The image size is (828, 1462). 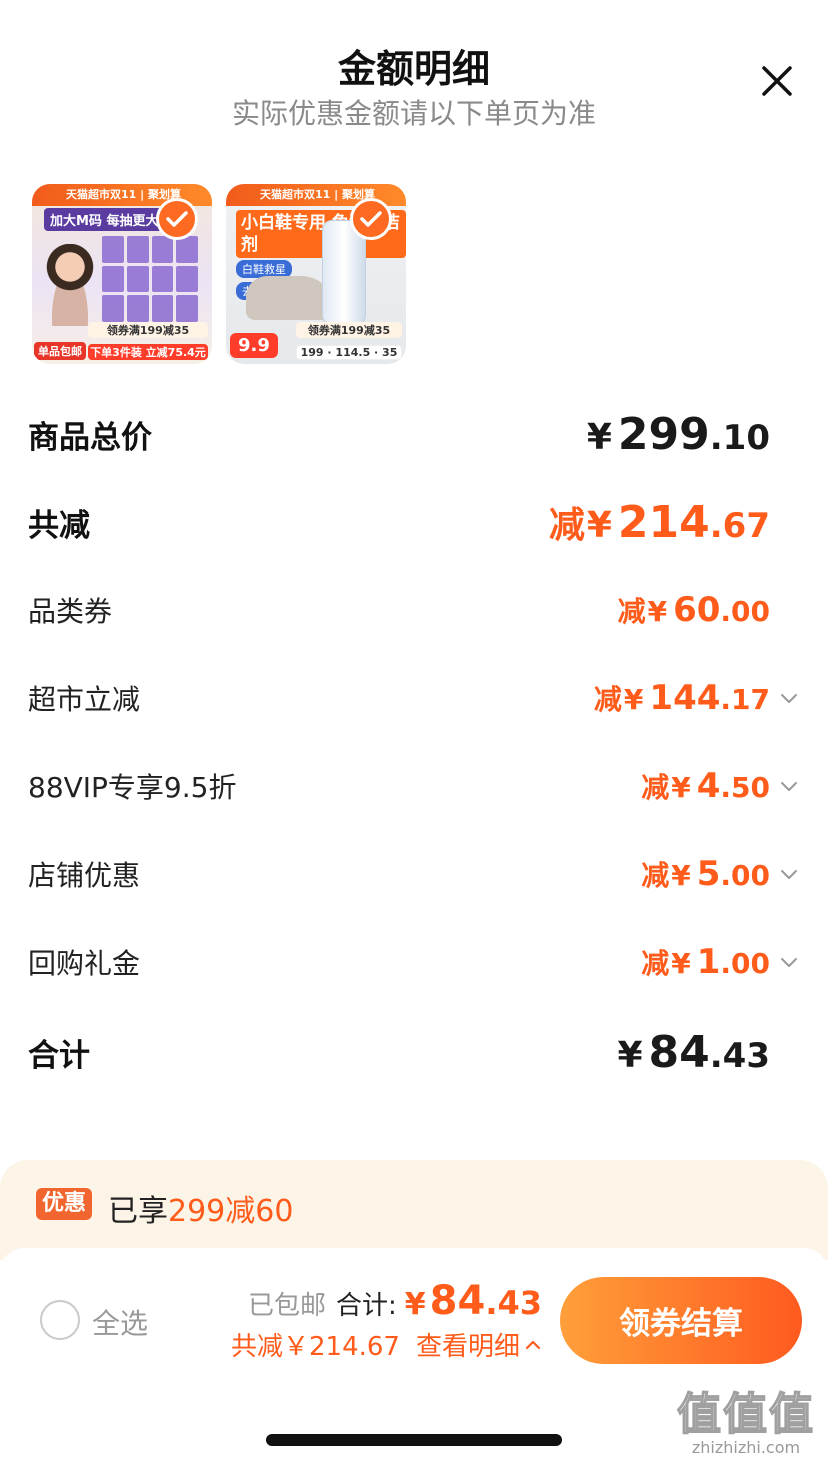 What do you see at coordinates (90, 437) in the screenshot?
I see `row-label: 商品总价` at bounding box center [90, 437].